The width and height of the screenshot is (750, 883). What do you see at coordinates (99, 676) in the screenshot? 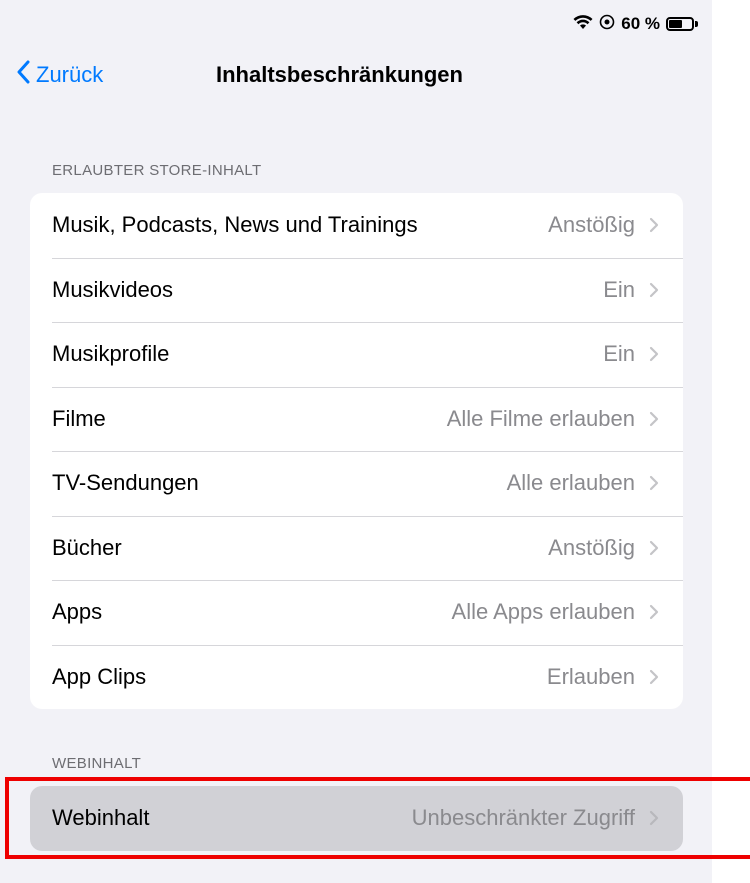
I see `row-label: App Clips` at bounding box center [99, 676].